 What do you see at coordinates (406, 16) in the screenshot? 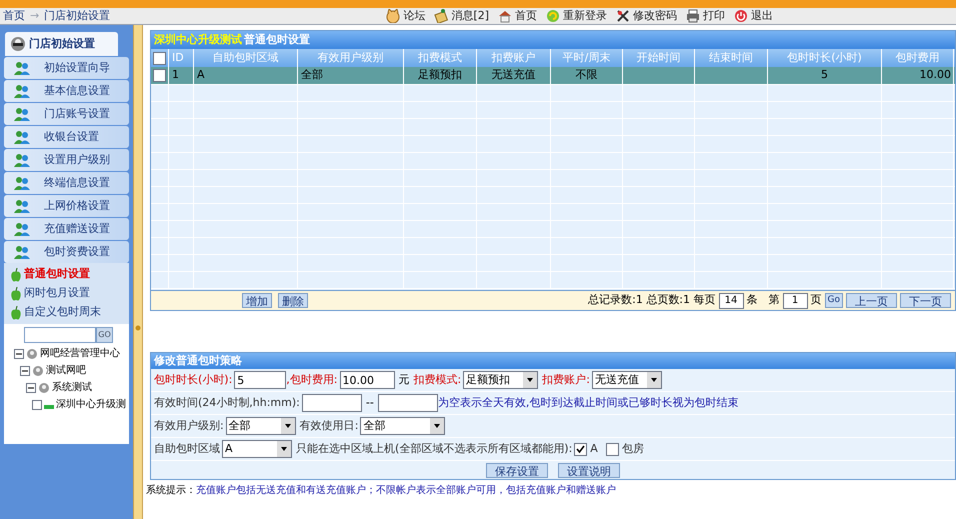
I see `toolbar-button: 论坛` at bounding box center [406, 16].